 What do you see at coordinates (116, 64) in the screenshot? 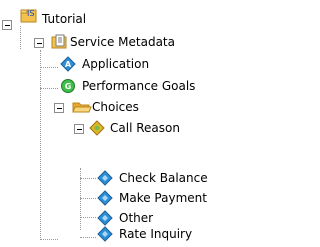
I see `tree-node-label: Application` at bounding box center [116, 64].